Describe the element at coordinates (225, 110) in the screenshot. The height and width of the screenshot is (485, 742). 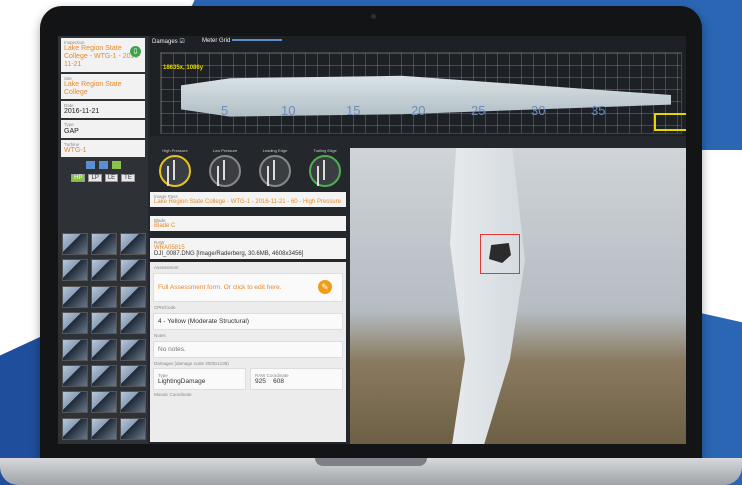
I see `tick-label: 5` at that location.